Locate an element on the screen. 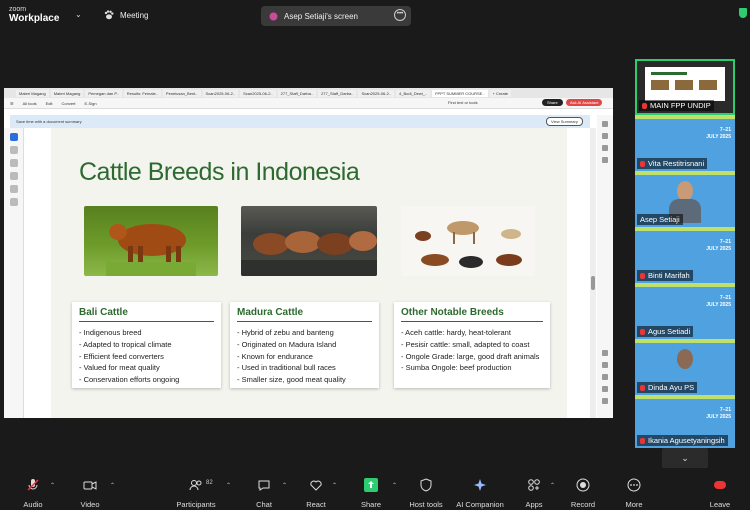  chat-bubble-icon is located at coordinates (264, 485).